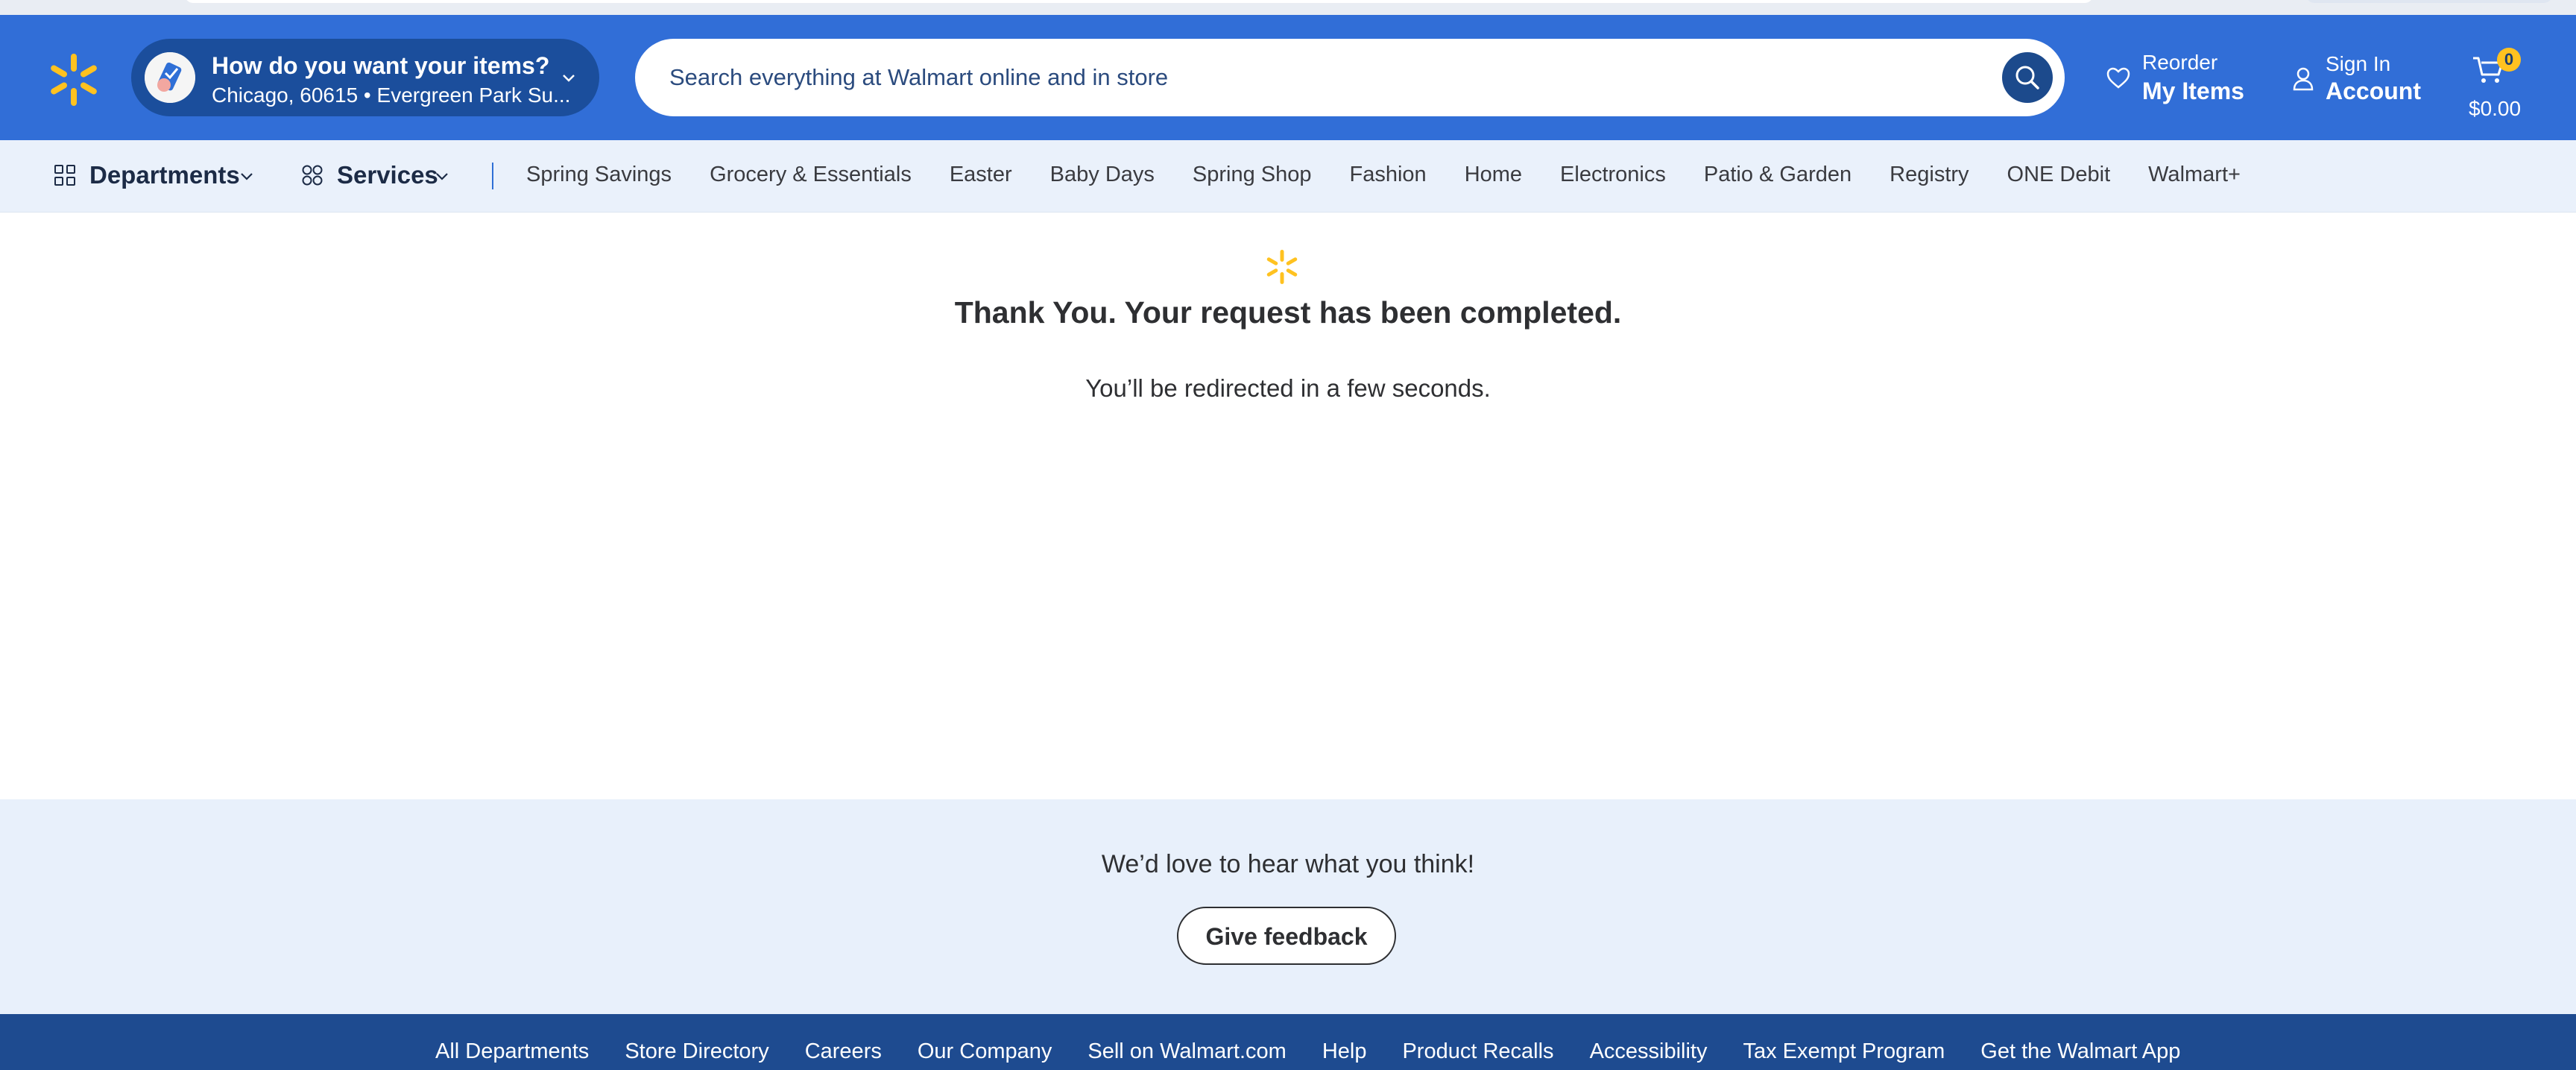 The height and width of the screenshot is (1070, 2576). What do you see at coordinates (1649, 1051) in the screenshot?
I see `footer-link-accessibility: Accessibility` at bounding box center [1649, 1051].